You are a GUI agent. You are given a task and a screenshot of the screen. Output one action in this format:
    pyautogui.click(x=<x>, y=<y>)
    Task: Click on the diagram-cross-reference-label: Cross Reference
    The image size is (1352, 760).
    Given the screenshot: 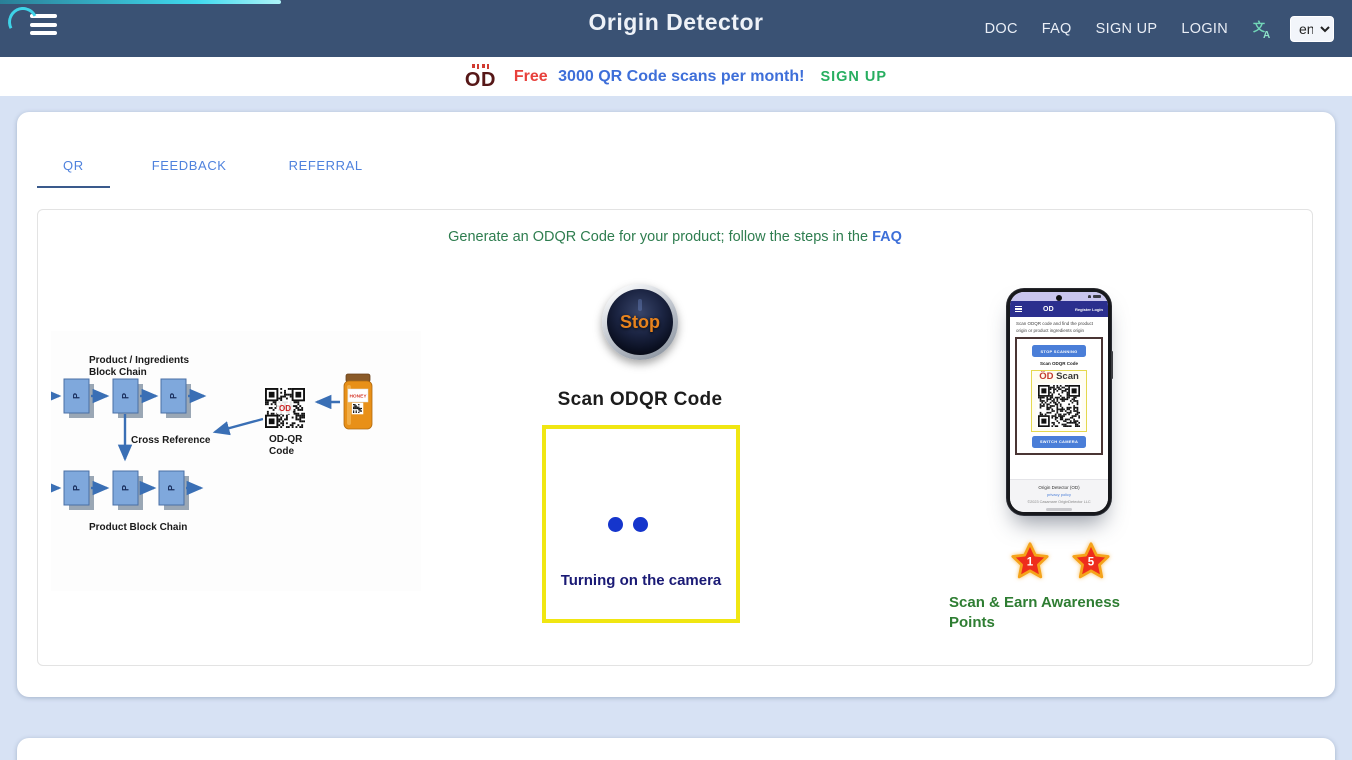 What is the action you would take?
    pyautogui.click(x=171, y=440)
    